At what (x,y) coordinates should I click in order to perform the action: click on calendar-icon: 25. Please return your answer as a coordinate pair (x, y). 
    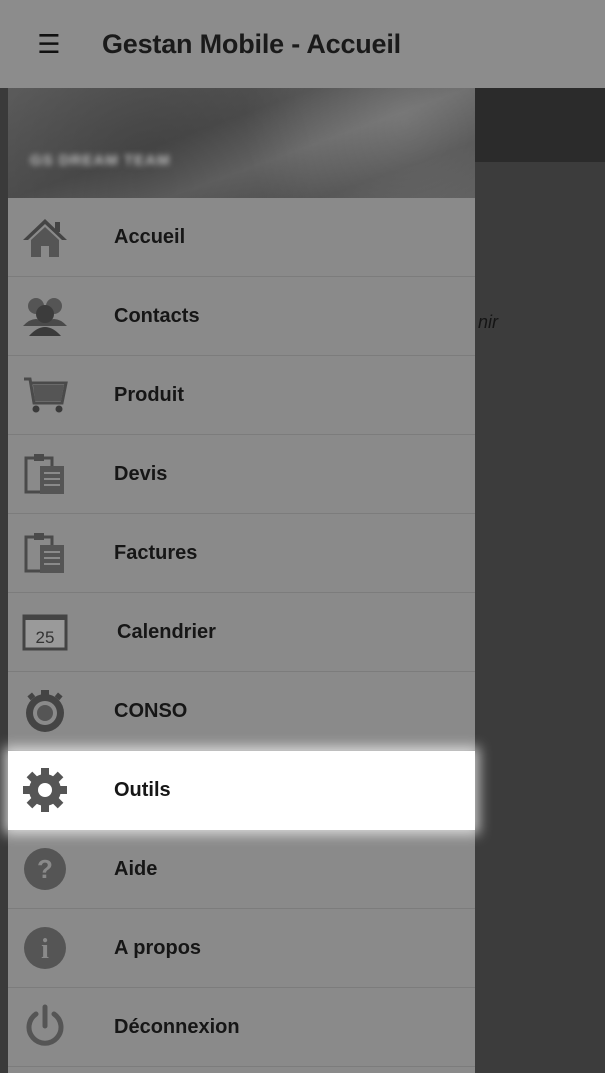
    Looking at the image, I should click on (45, 632).